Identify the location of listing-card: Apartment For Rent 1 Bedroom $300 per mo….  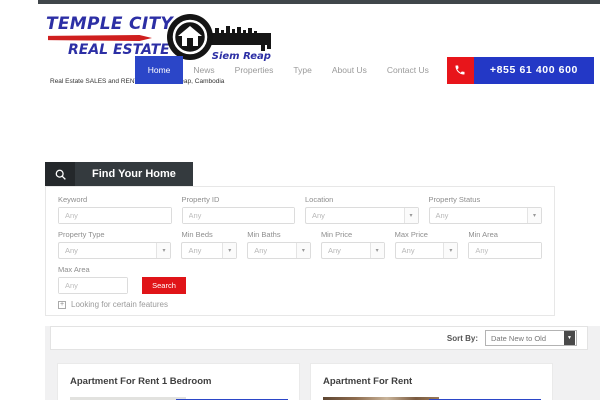
(178, 381).